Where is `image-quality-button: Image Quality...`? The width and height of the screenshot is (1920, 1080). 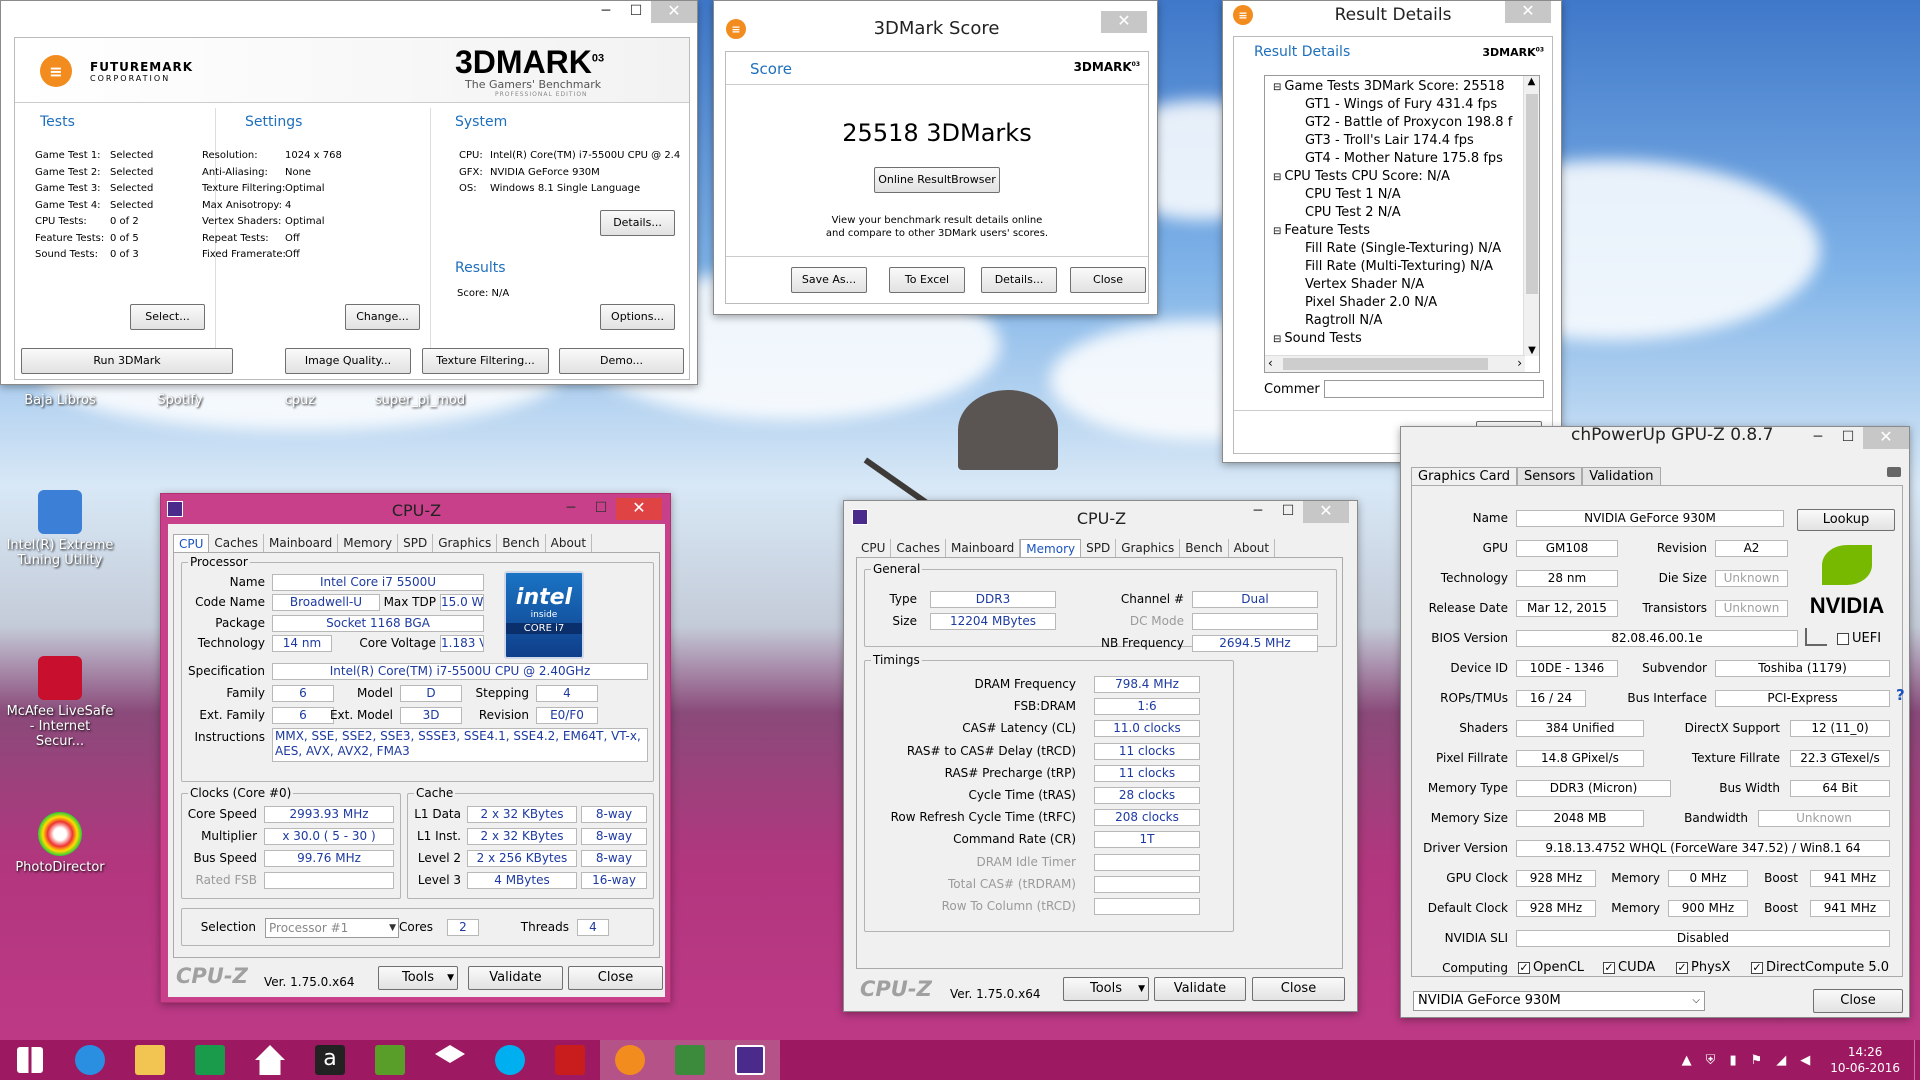
image-quality-button: Image Quality... is located at coordinates (348, 361).